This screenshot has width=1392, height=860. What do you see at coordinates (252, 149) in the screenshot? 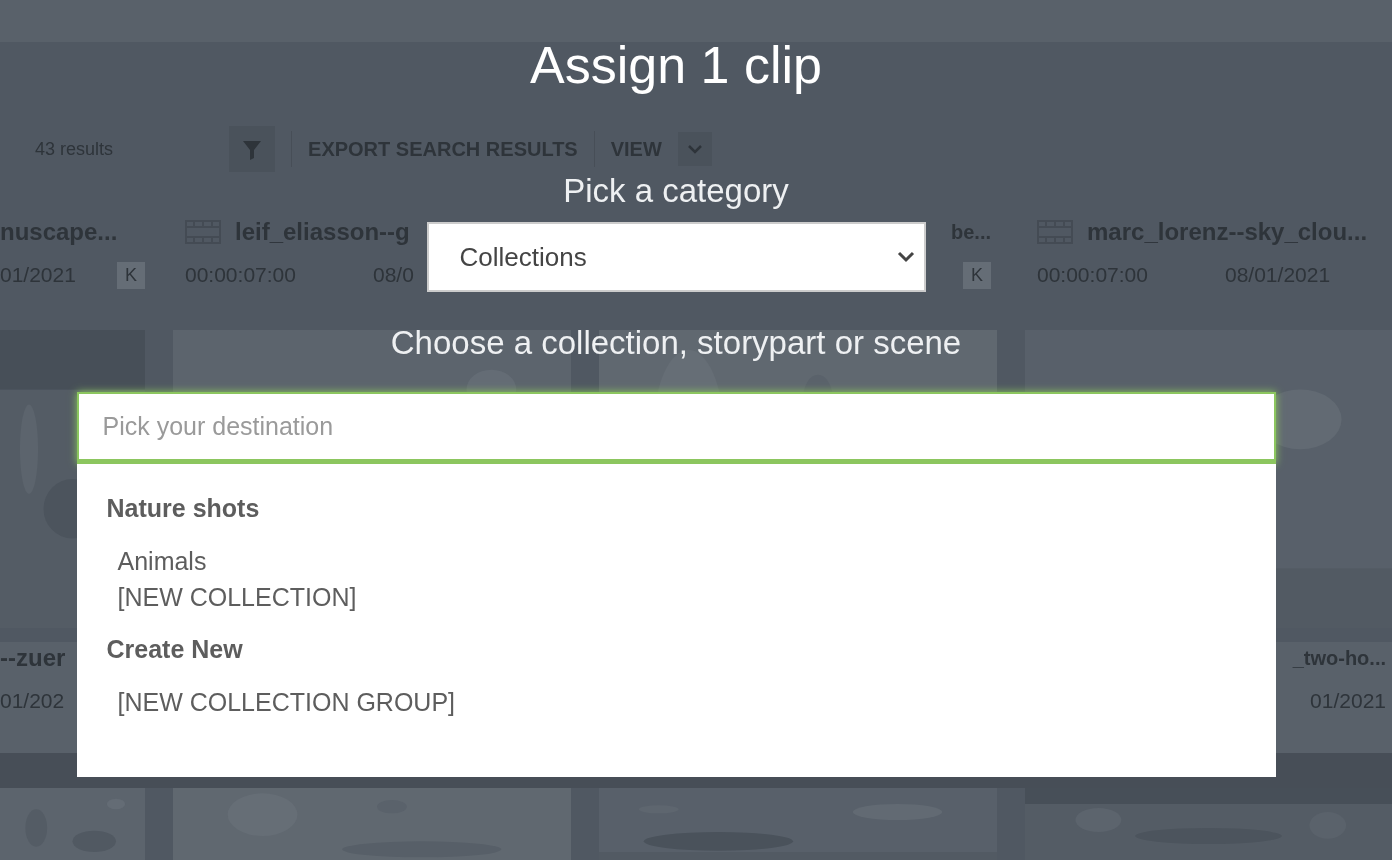
I see `filter-icon` at bounding box center [252, 149].